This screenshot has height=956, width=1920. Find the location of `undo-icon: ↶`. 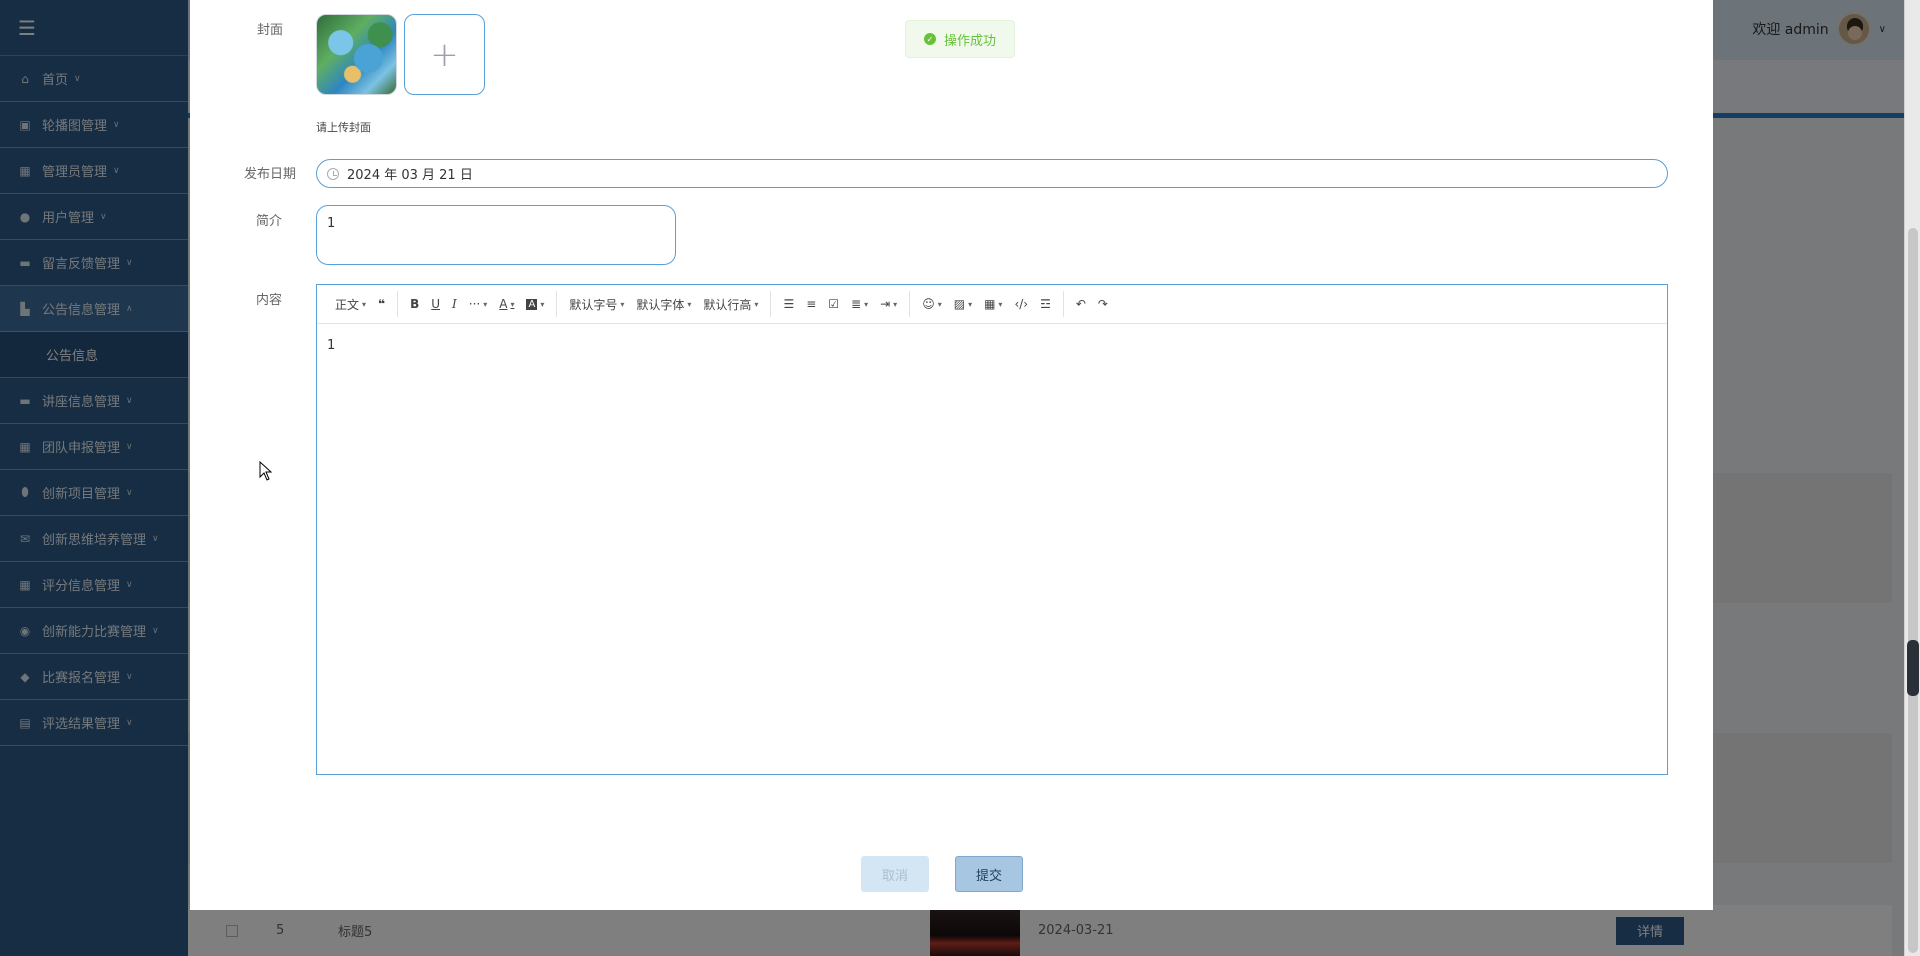

undo-icon: ↶ is located at coordinates (1081, 304).